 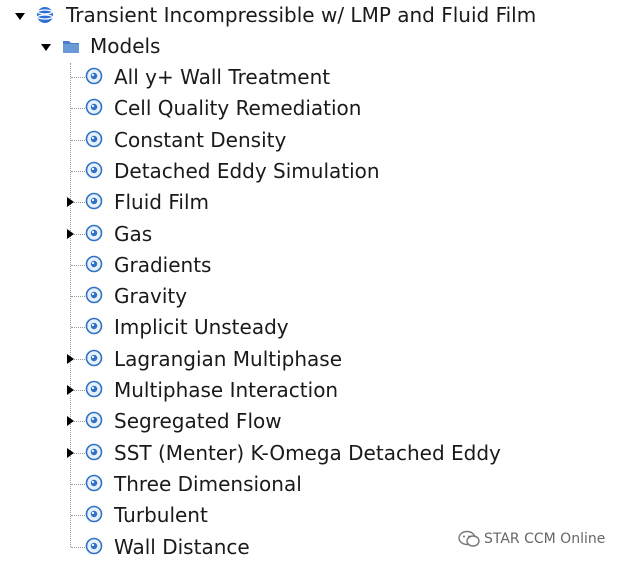 I want to click on tree-node-model: Gas, so click(x=133, y=234).